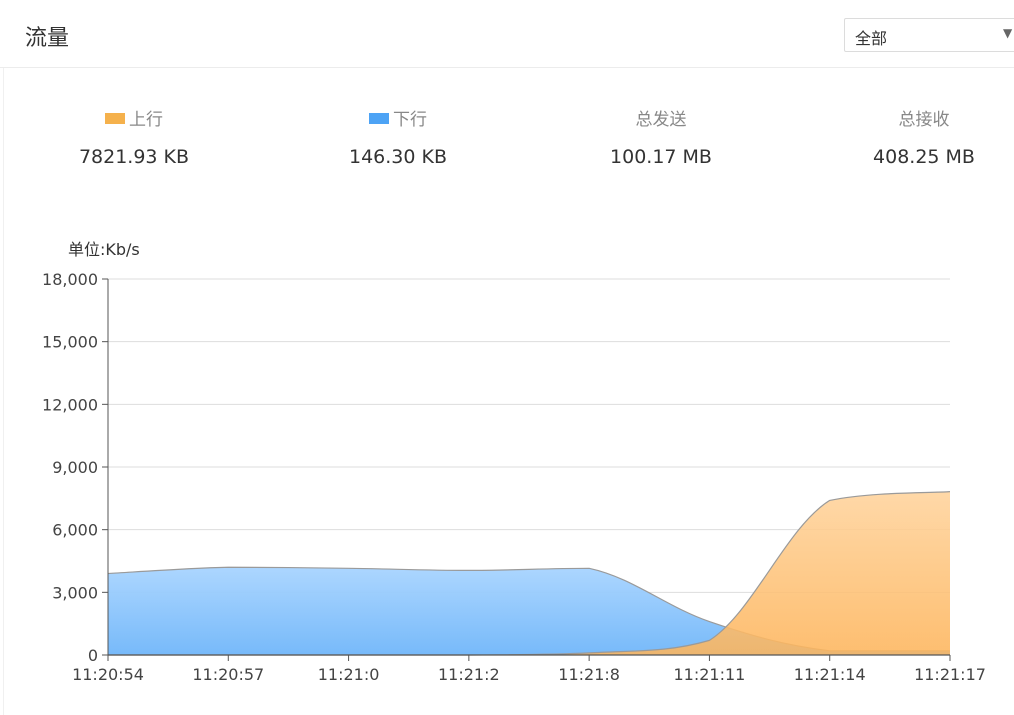  I want to click on x-tick-label: 11:21:0, so click(349, 674).